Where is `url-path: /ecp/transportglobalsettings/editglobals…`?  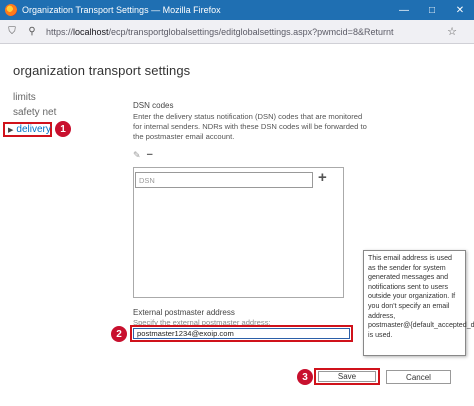
url-path: /ecp/transportglobalsettings/editglobals… is located at coordinates (251, 31).